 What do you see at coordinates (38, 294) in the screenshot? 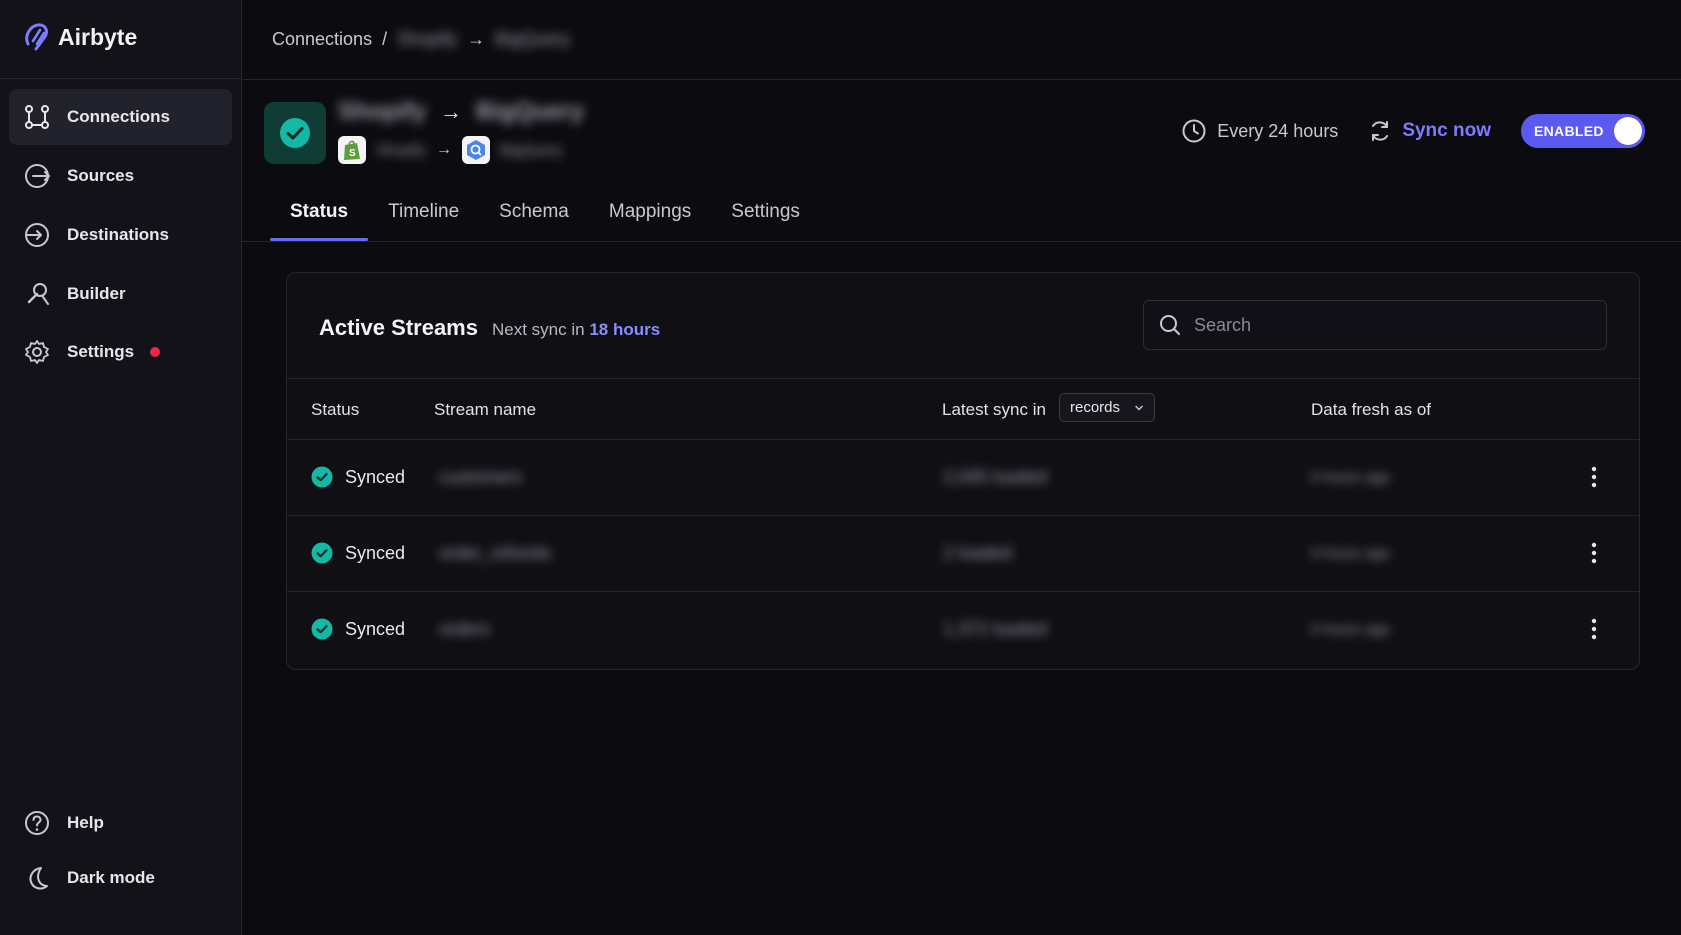
I see `builder-icon` at bounding box center [38, 294].